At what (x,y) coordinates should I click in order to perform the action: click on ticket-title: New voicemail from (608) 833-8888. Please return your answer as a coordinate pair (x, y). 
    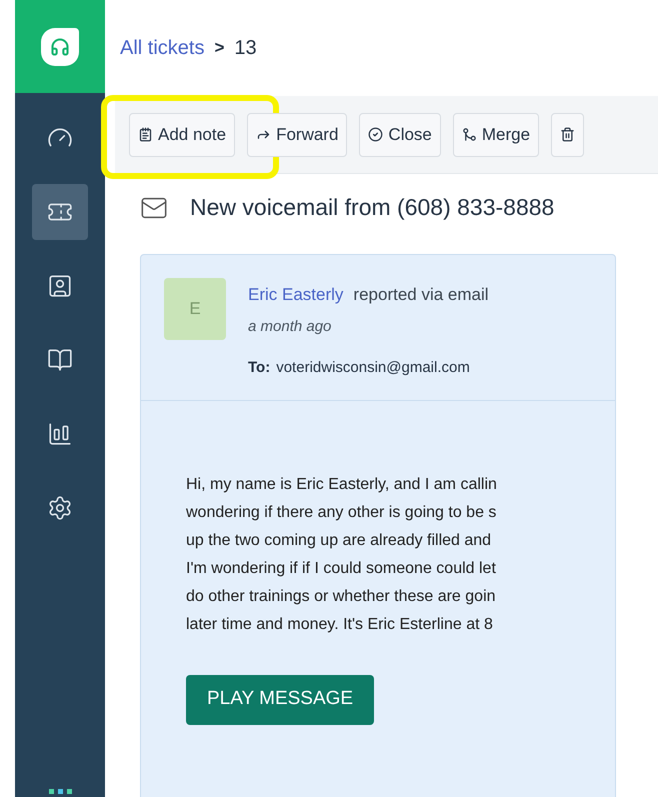
    Looking at the image, I should click on (373, 207).